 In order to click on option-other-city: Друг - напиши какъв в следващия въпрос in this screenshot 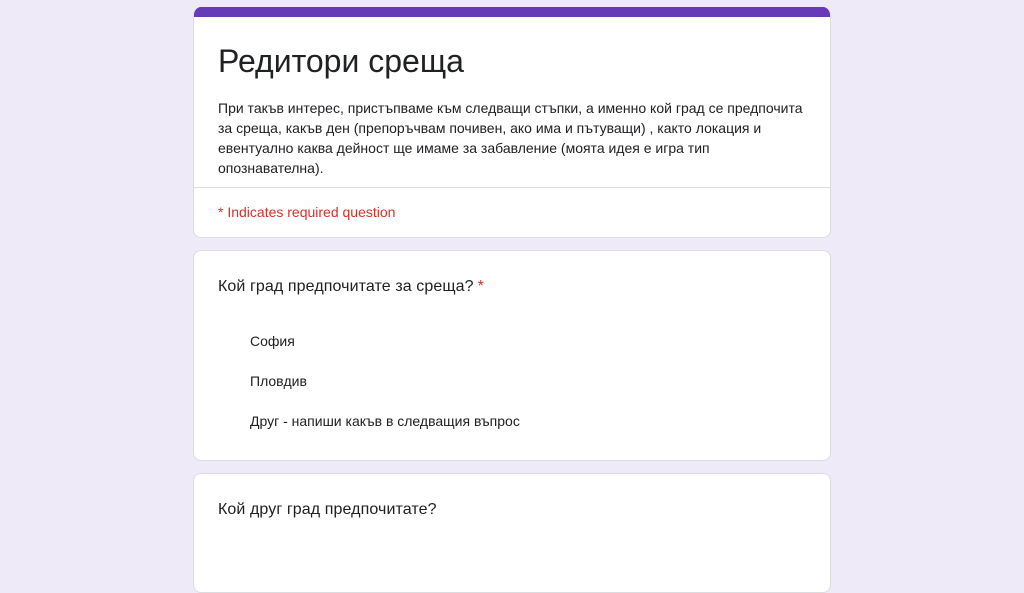, I will do `click(528, 421)`.